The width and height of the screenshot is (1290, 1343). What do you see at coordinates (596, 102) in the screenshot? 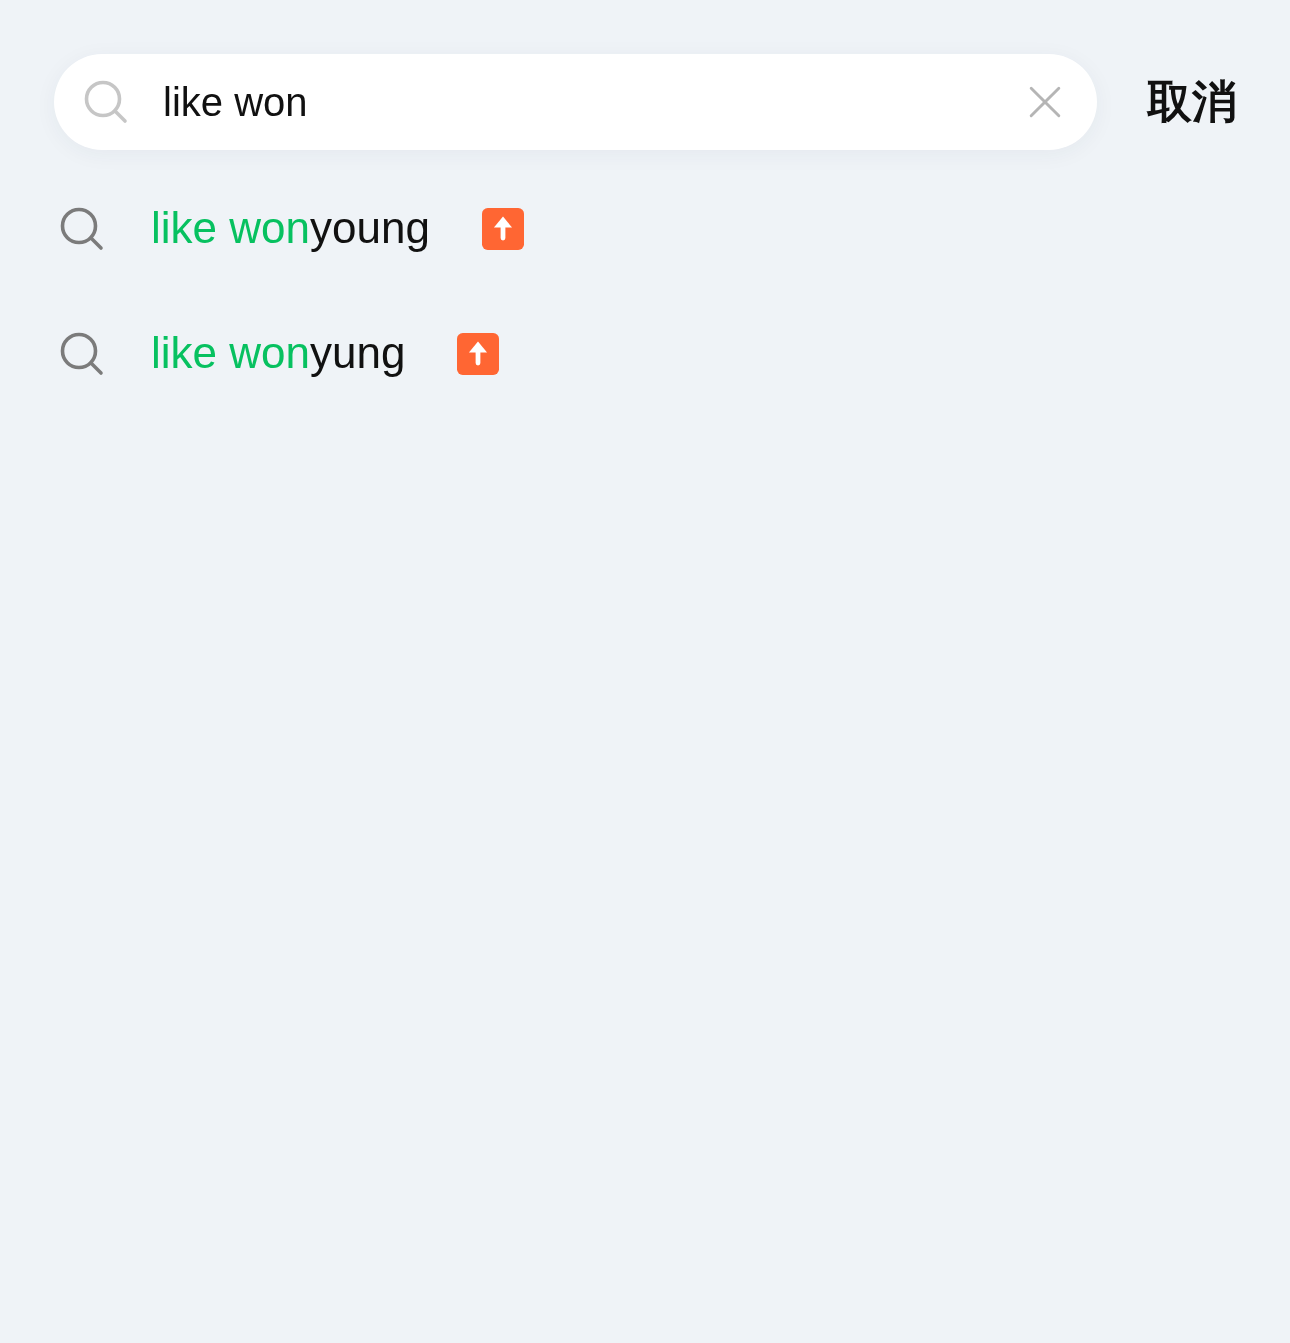
I see `search-input: like won` at bounding box center [596, 102].